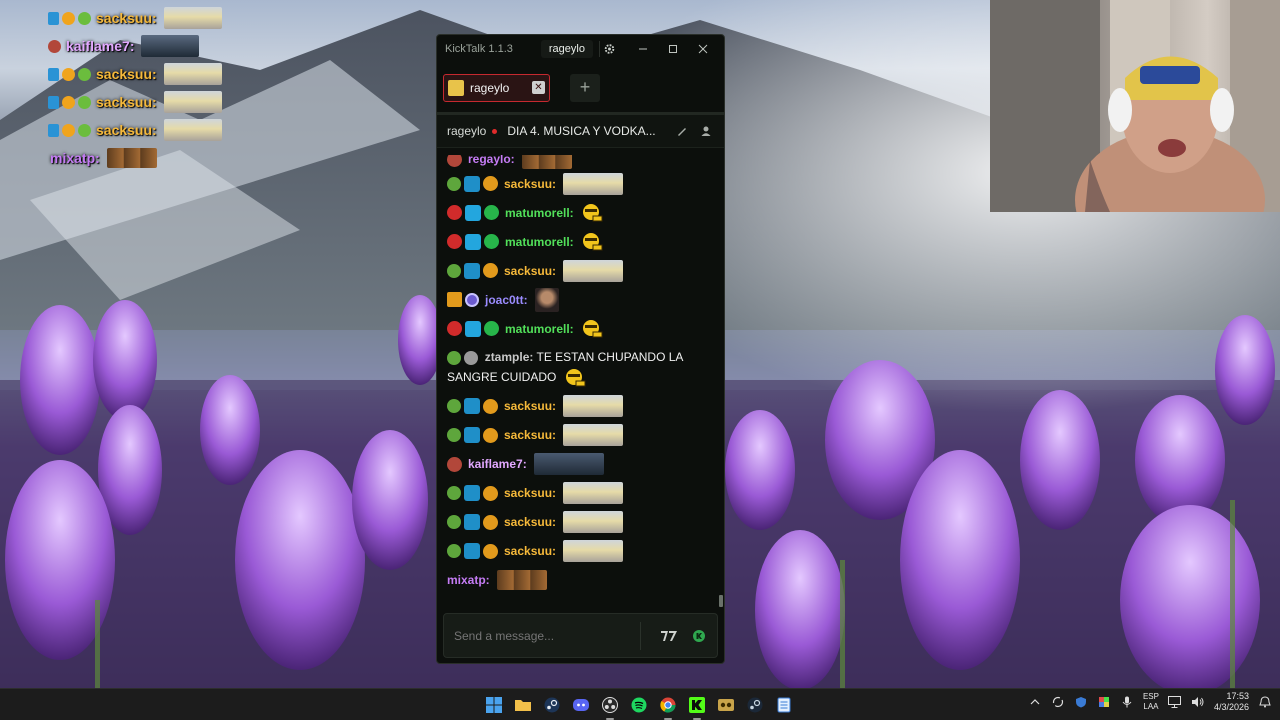 This screenshot has height=720, width=1280. Describe the element at coordinates (490, 87) in the screenshot. I see `tab-label: rageylo` at that location.